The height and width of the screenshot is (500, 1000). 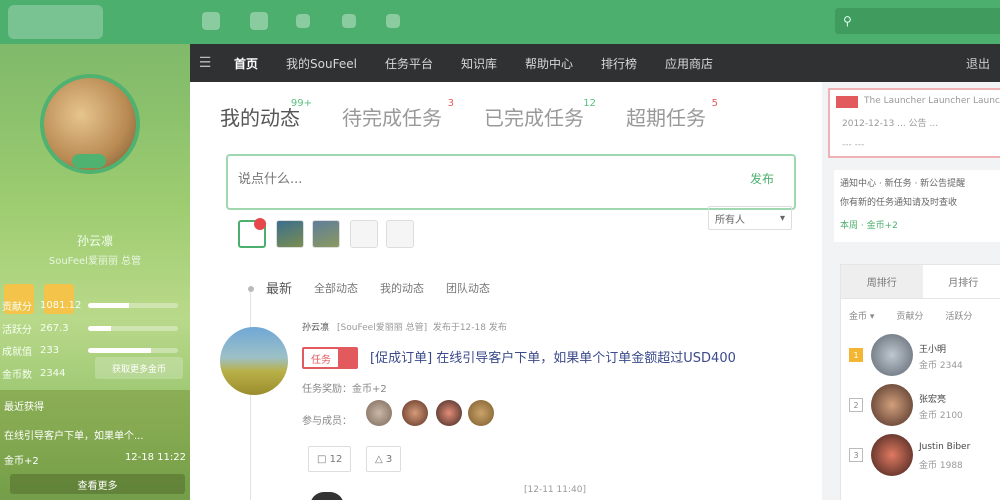 I want to click on phone-icon, so click(x=211, y=21).